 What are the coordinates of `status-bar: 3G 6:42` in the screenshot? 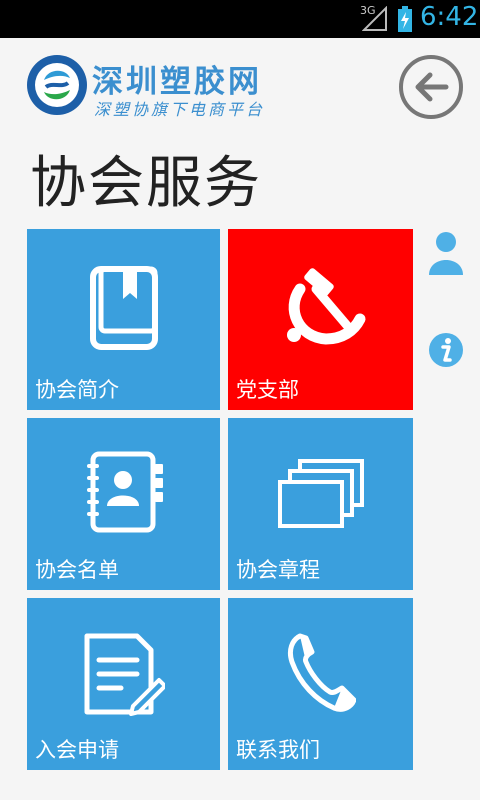 It's located at (240, 19).